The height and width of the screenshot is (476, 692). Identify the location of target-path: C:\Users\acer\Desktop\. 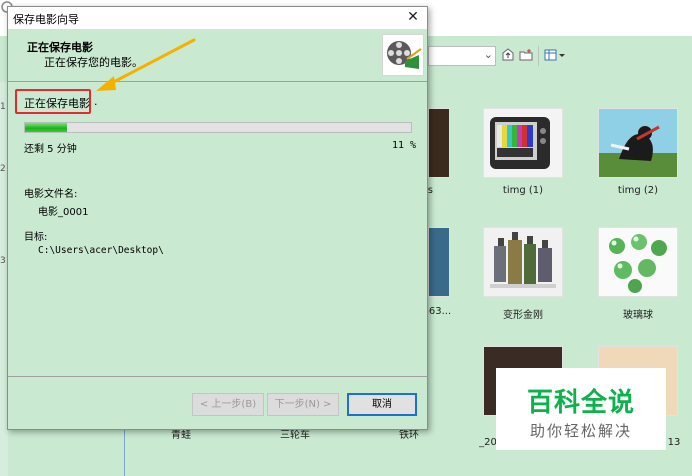
(101, 250).